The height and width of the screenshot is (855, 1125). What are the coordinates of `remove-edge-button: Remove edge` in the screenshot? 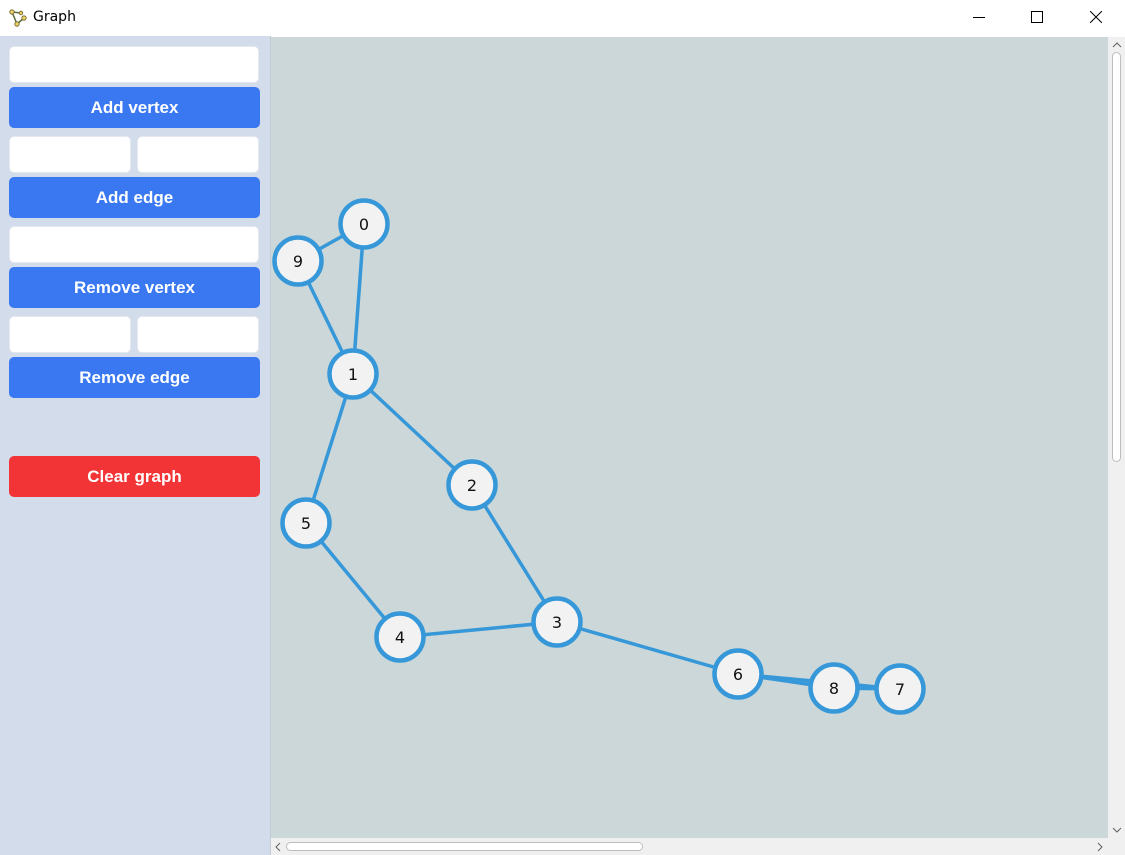 It's located at (134, 377).